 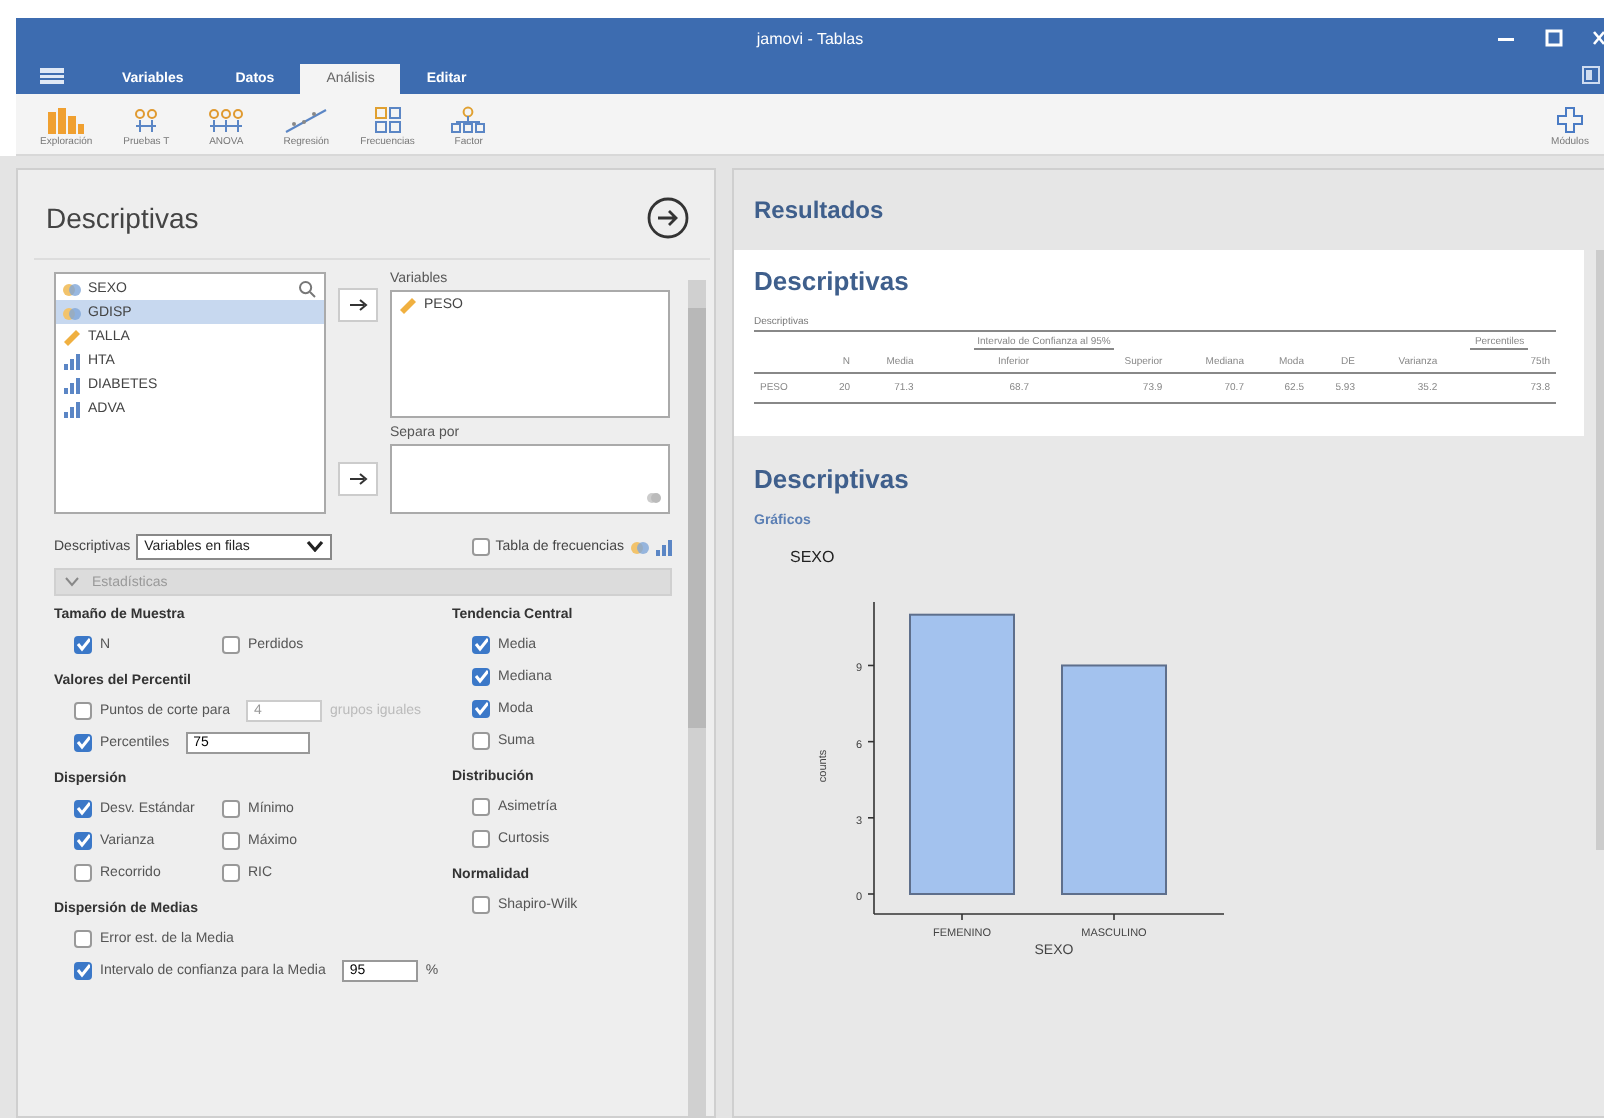 I want to click on maximize-icon, so click(x=1554, y=38).